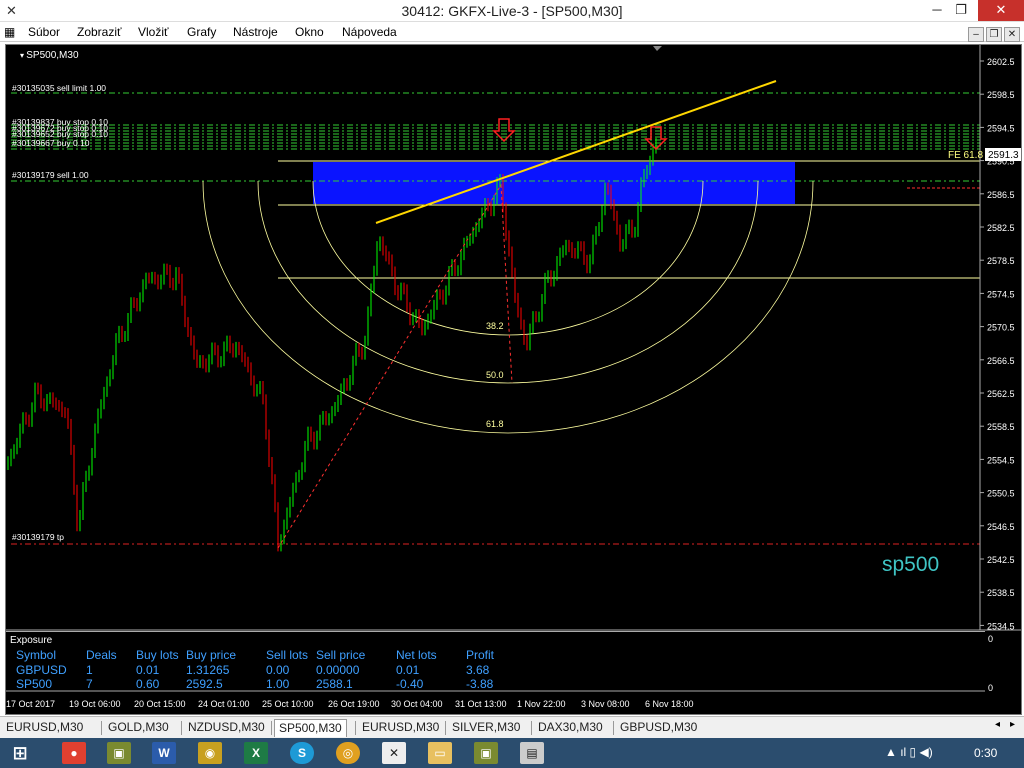 Image resolution: width=1024 pixels, height=768 pixels. I want to click on price-tick-label: 2554.5, so click(1001, 460).